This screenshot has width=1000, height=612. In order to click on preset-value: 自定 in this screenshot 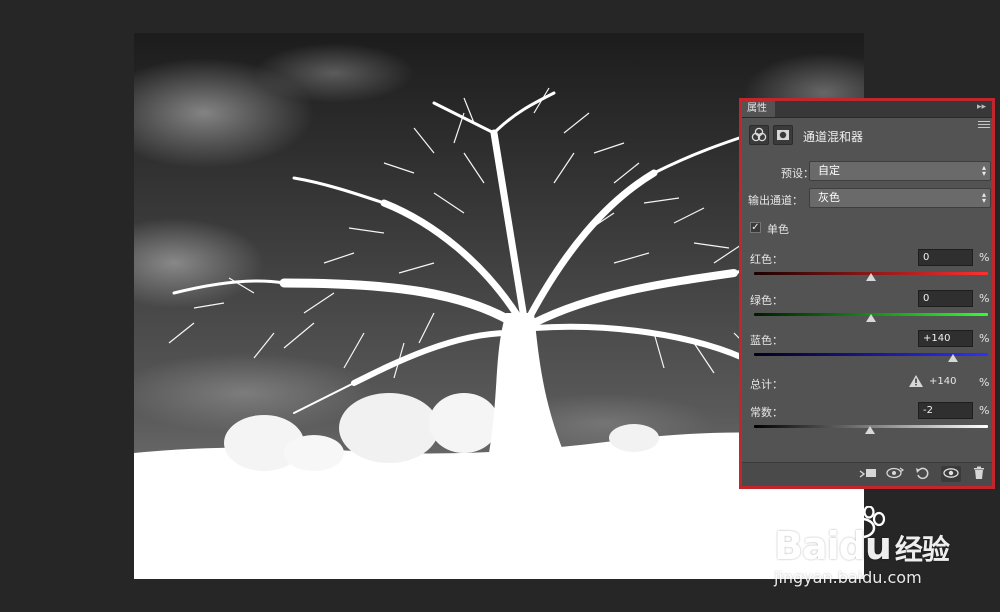, I will do `click(829, 170)`.